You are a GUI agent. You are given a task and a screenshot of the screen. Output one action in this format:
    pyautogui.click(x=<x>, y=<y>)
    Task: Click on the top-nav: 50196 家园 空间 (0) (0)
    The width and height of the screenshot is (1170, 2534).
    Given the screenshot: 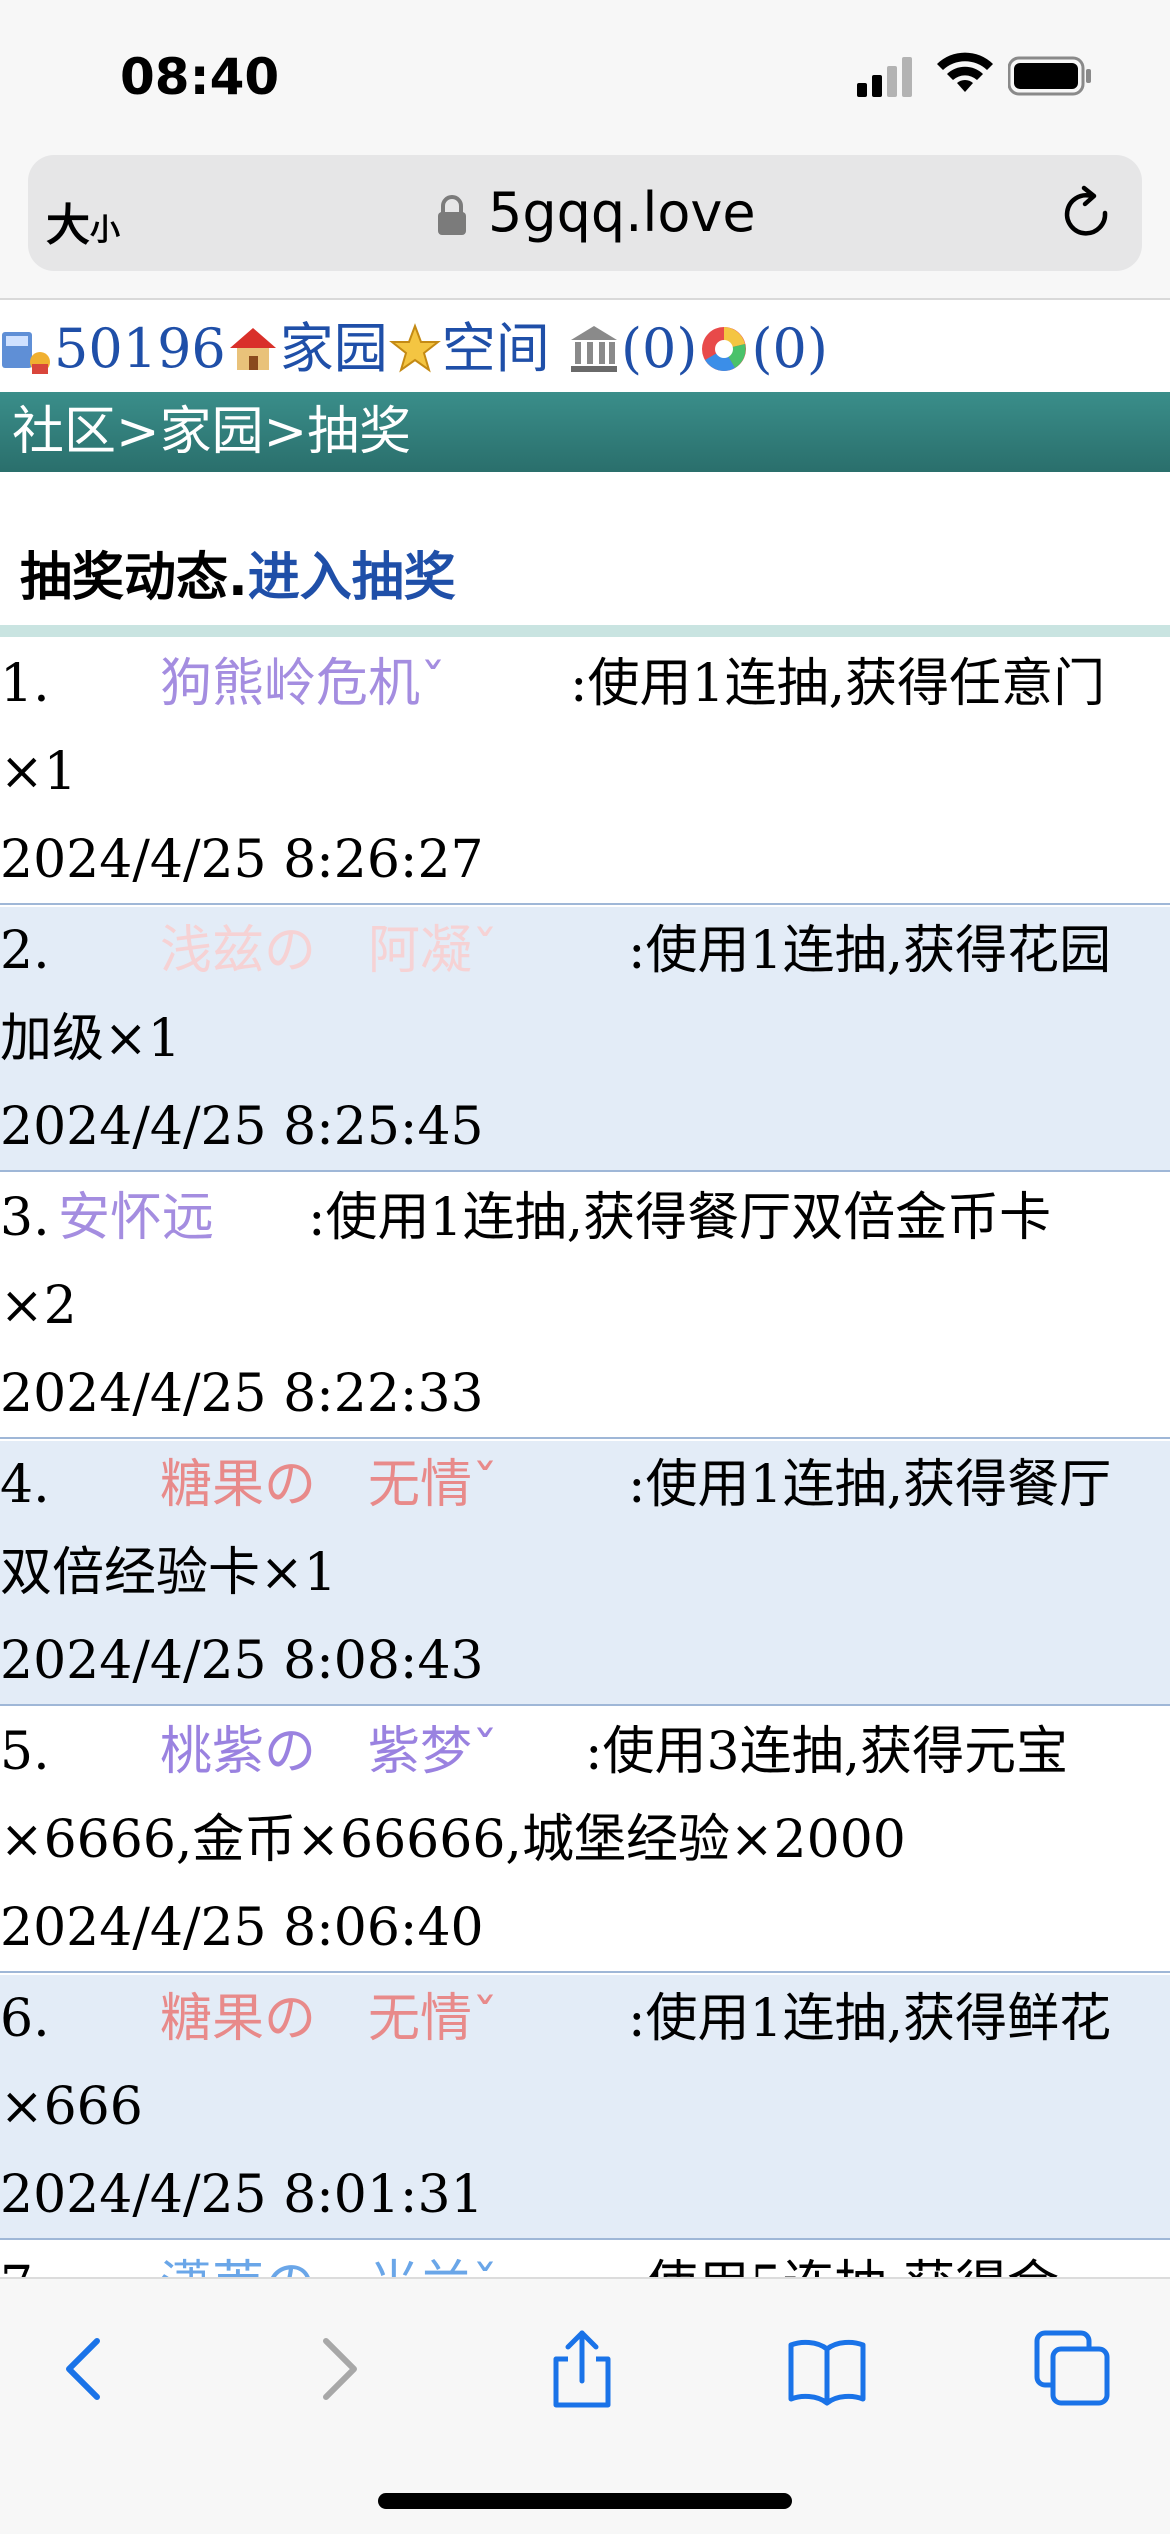 What is the action you would take?
    pyautogui.click(x=585, y=345)
    